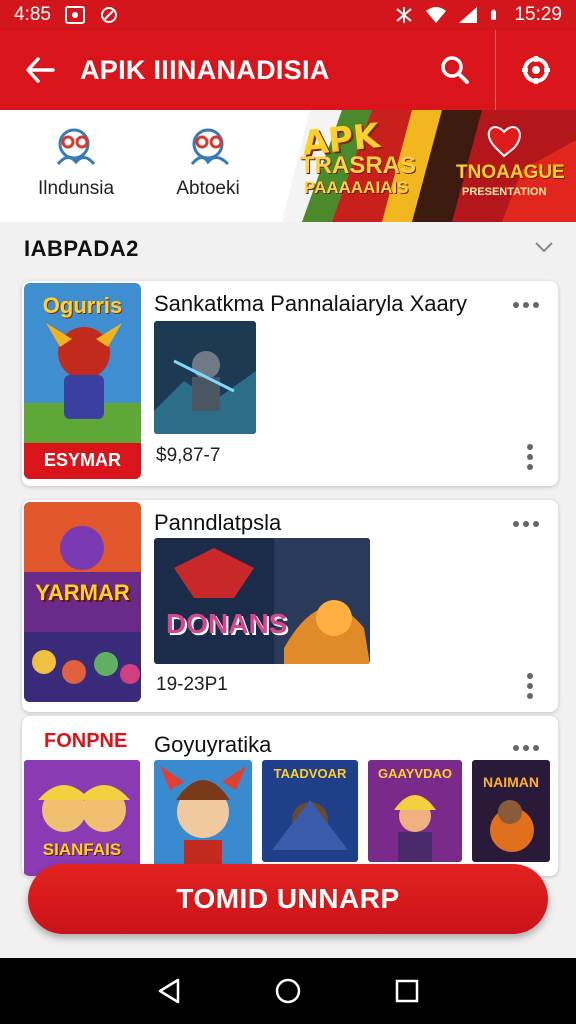 The height and width of the screenshot is (1024, 576). I want to click on app-poster: YARMAR, so click(82, 602).